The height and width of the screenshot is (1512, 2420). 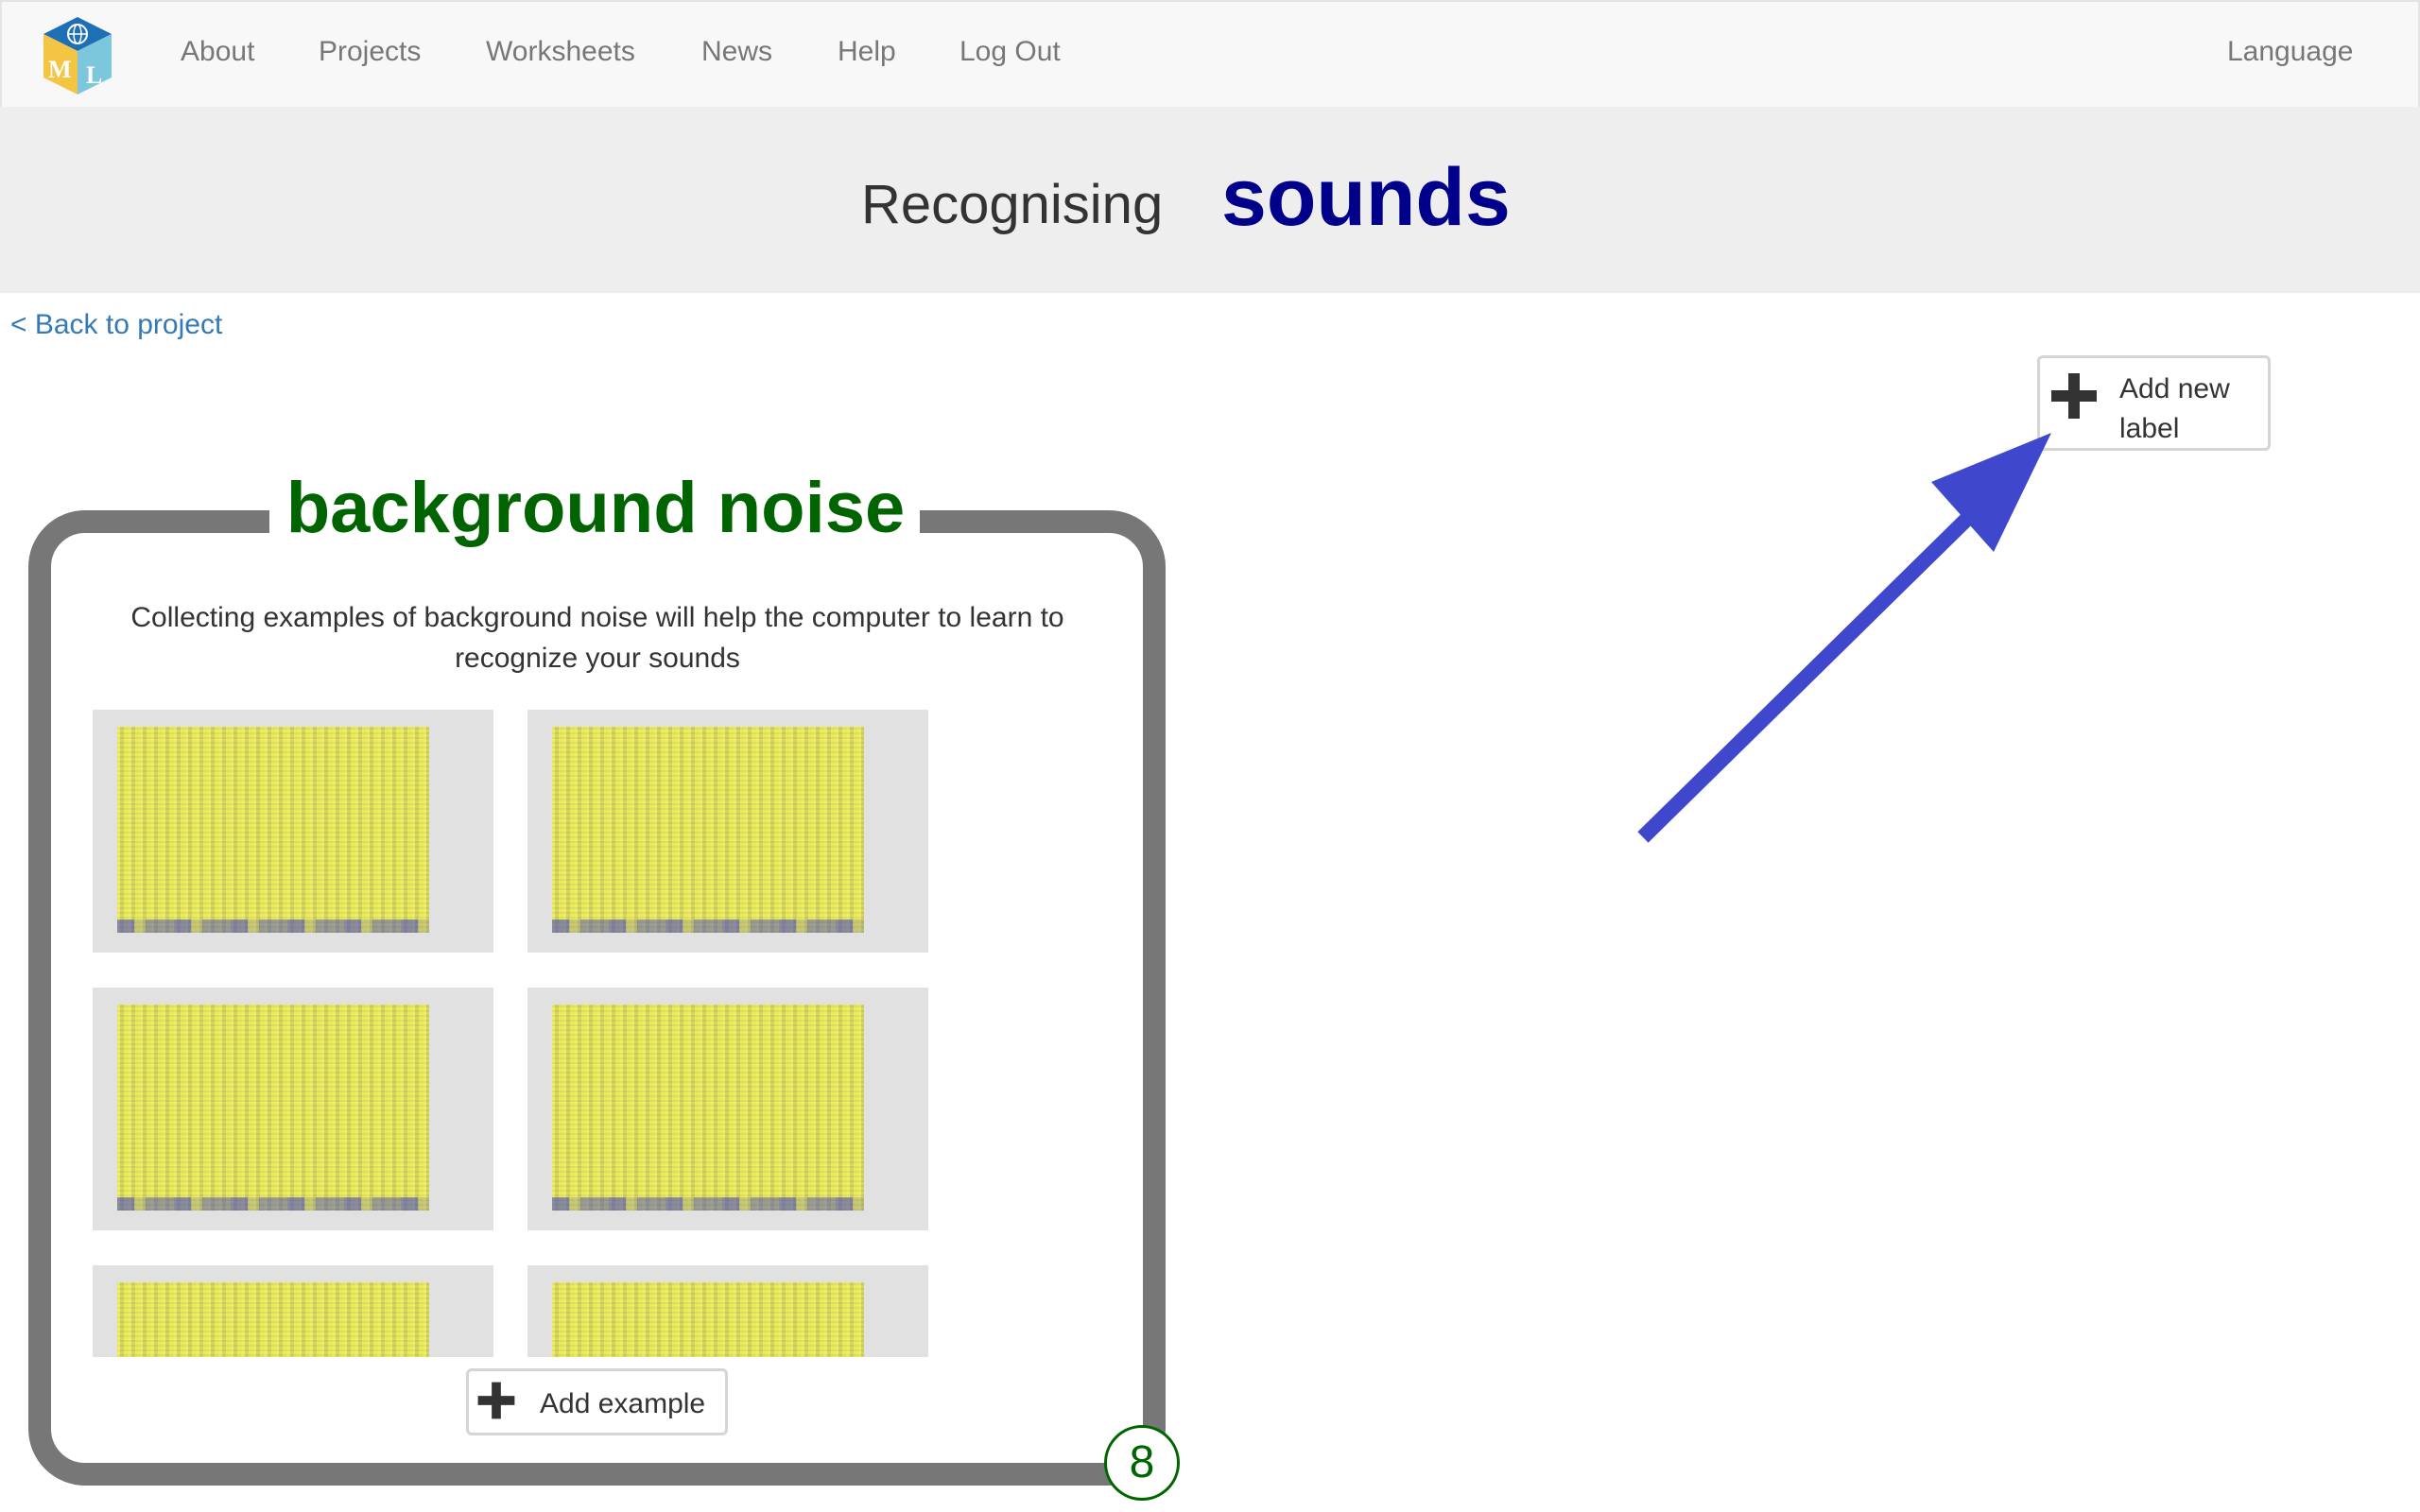 I want to click on example-count-badge: 8, so click(x=1142, y=1463).